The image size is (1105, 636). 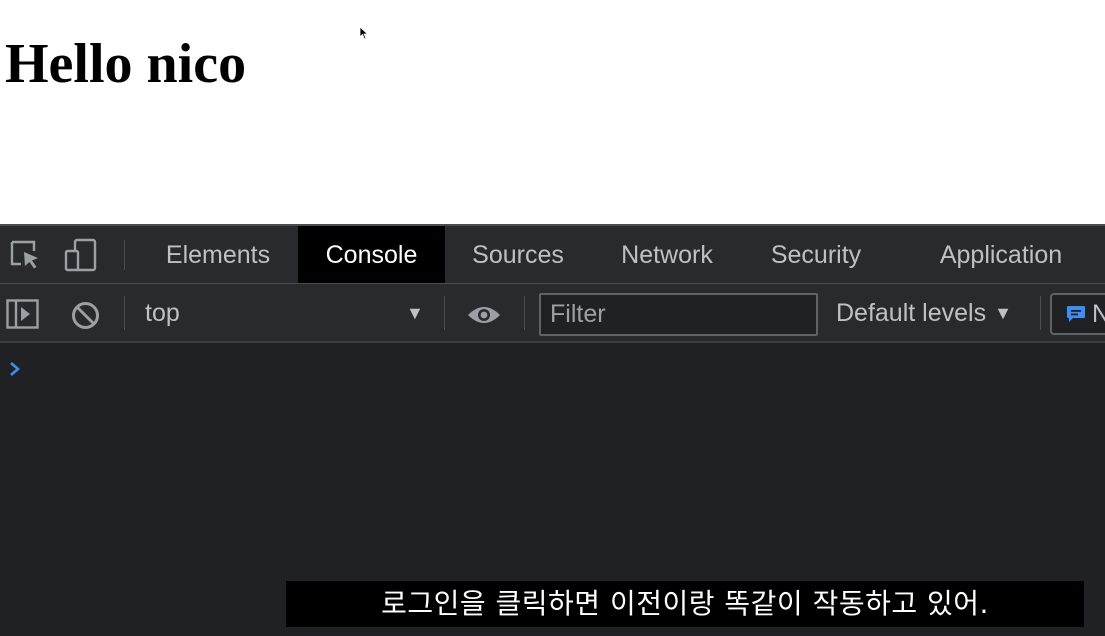 I want to click on filter-input, so click(x=678, y=314).